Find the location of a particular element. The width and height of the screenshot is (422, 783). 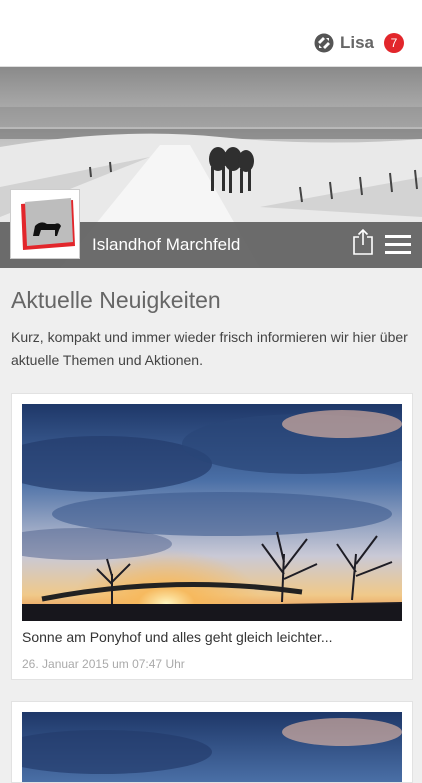

user-account: Lisa 7 is located at coordinates (359, 43).